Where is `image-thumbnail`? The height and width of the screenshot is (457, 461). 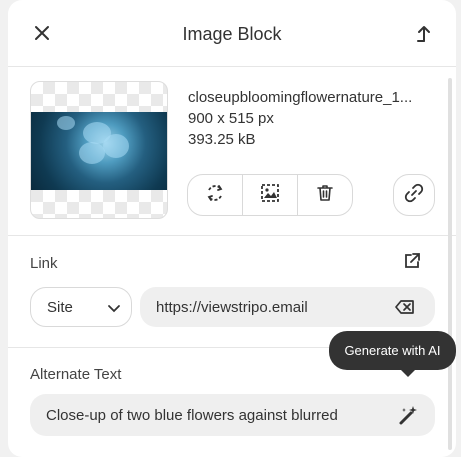 image-thumbnail is located at coordinates (99, 150).